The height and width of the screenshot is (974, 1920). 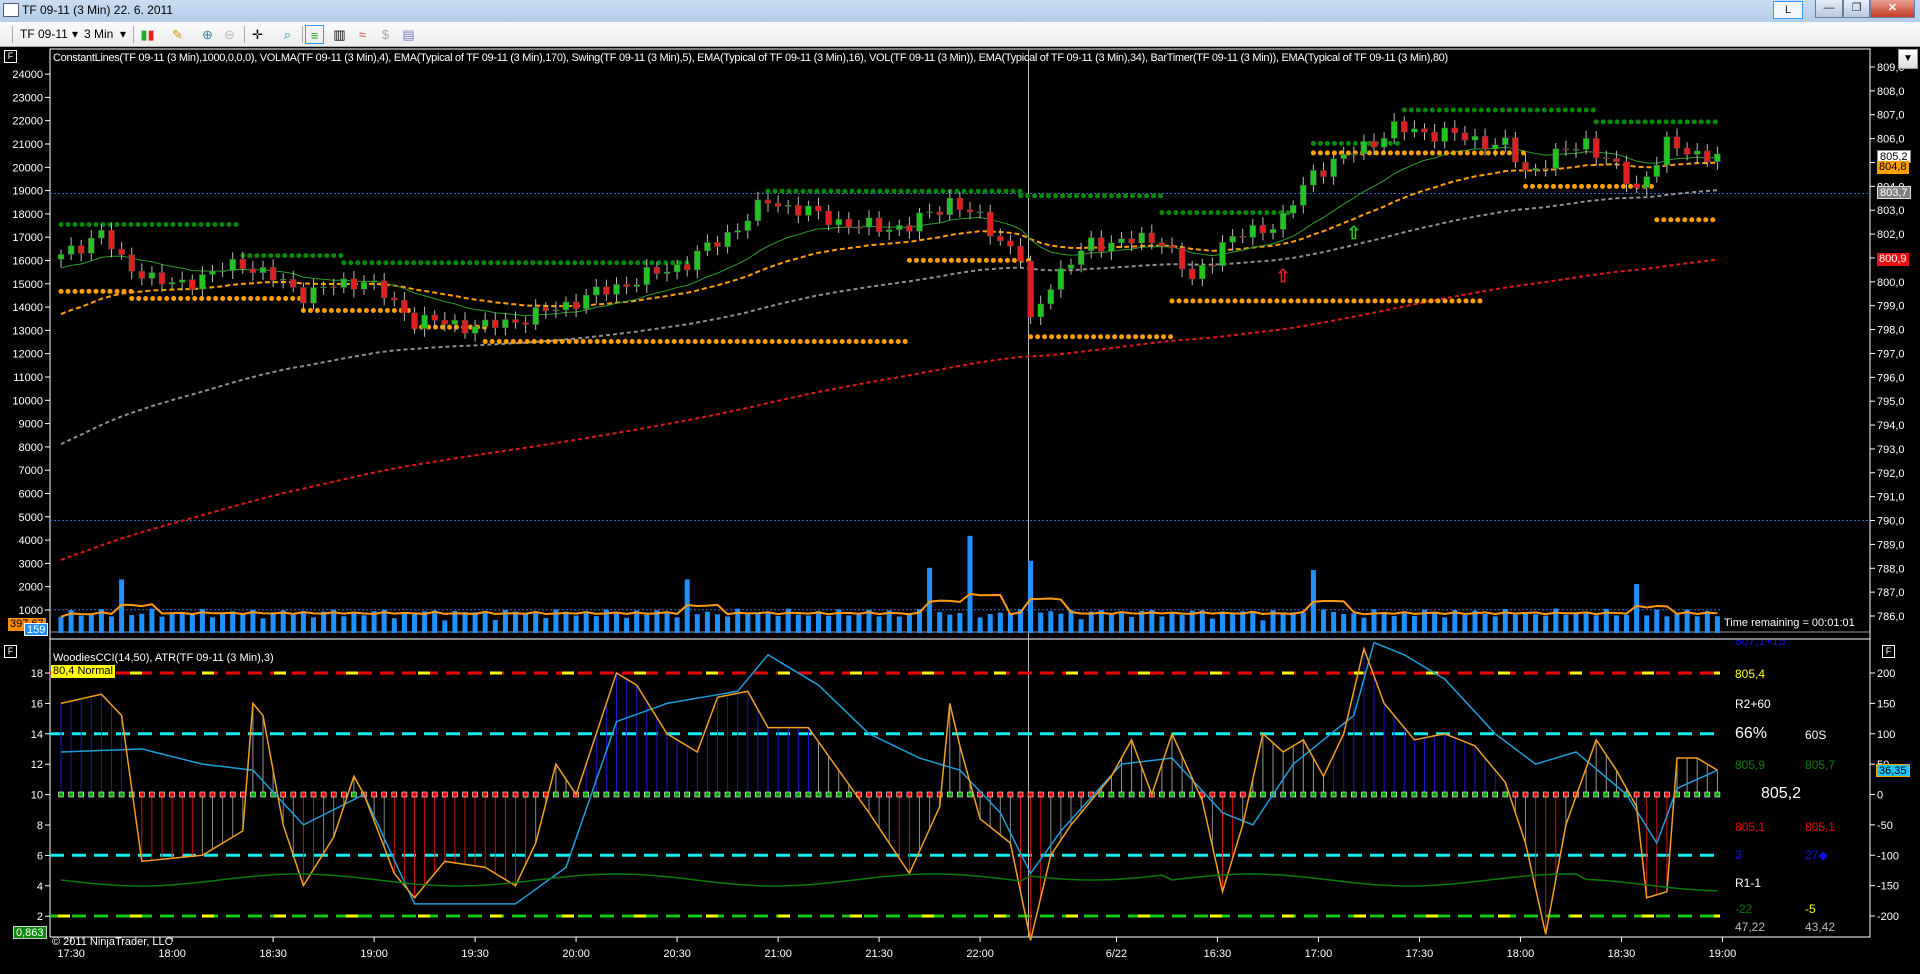 What do you see at coordinates (1521, 954) in the screenshot?
I see `time-axis-label: 18:00` at bounding box center [1521, 954].